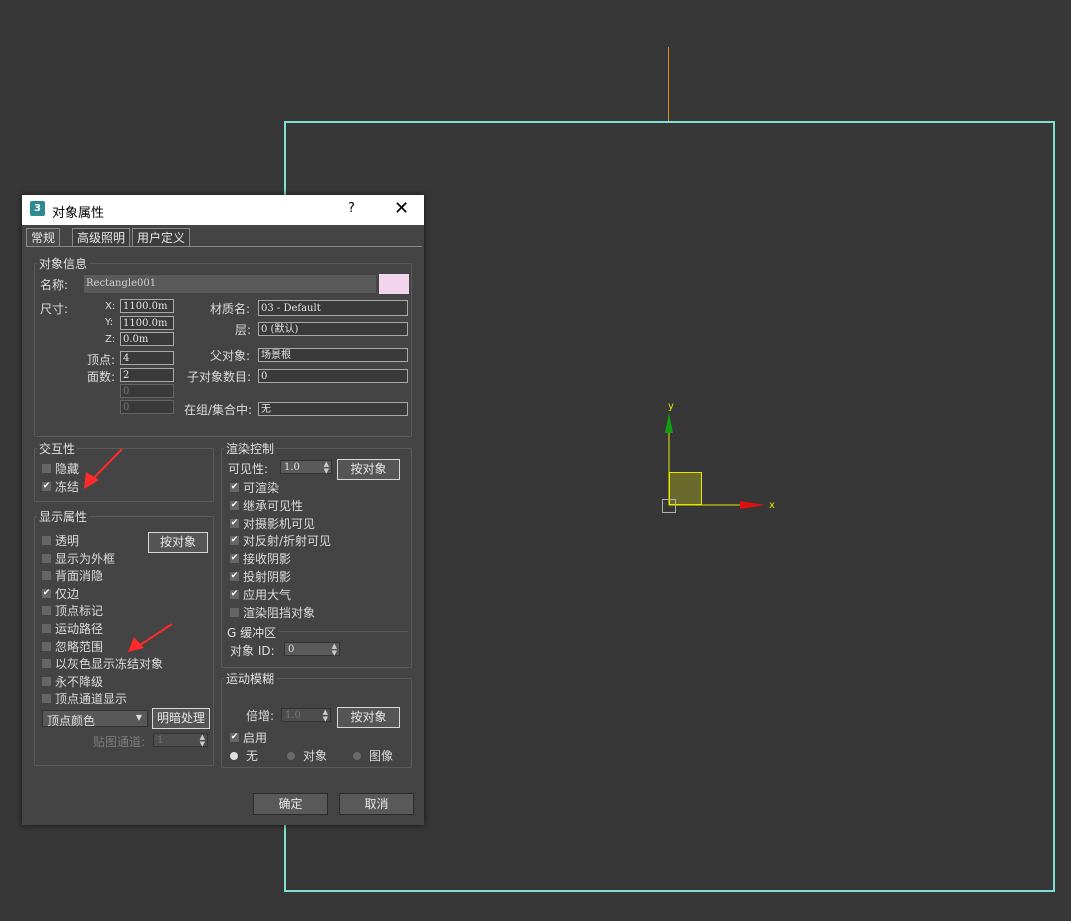  Describe the element at coordinates (78, 213) in the screenshot. I see `dialog-title: 对象属性` at that location.